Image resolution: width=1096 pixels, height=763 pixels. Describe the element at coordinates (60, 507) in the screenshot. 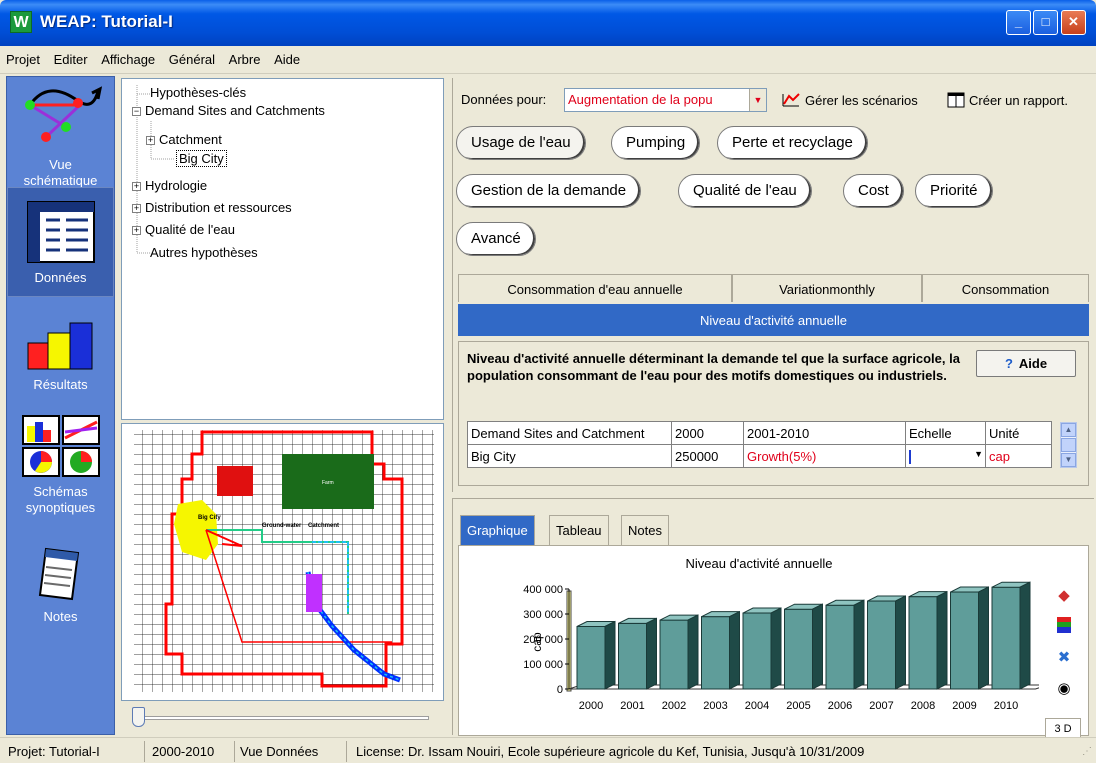

I see `sidebar-label: synoptiques` at that location.